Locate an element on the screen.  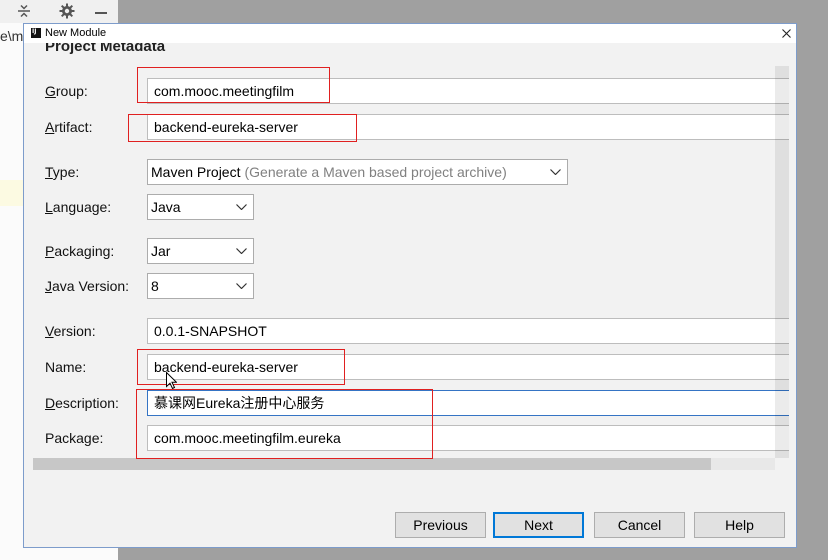
horizontal-scrollbar-thumb is located at coordinates (372, 464).